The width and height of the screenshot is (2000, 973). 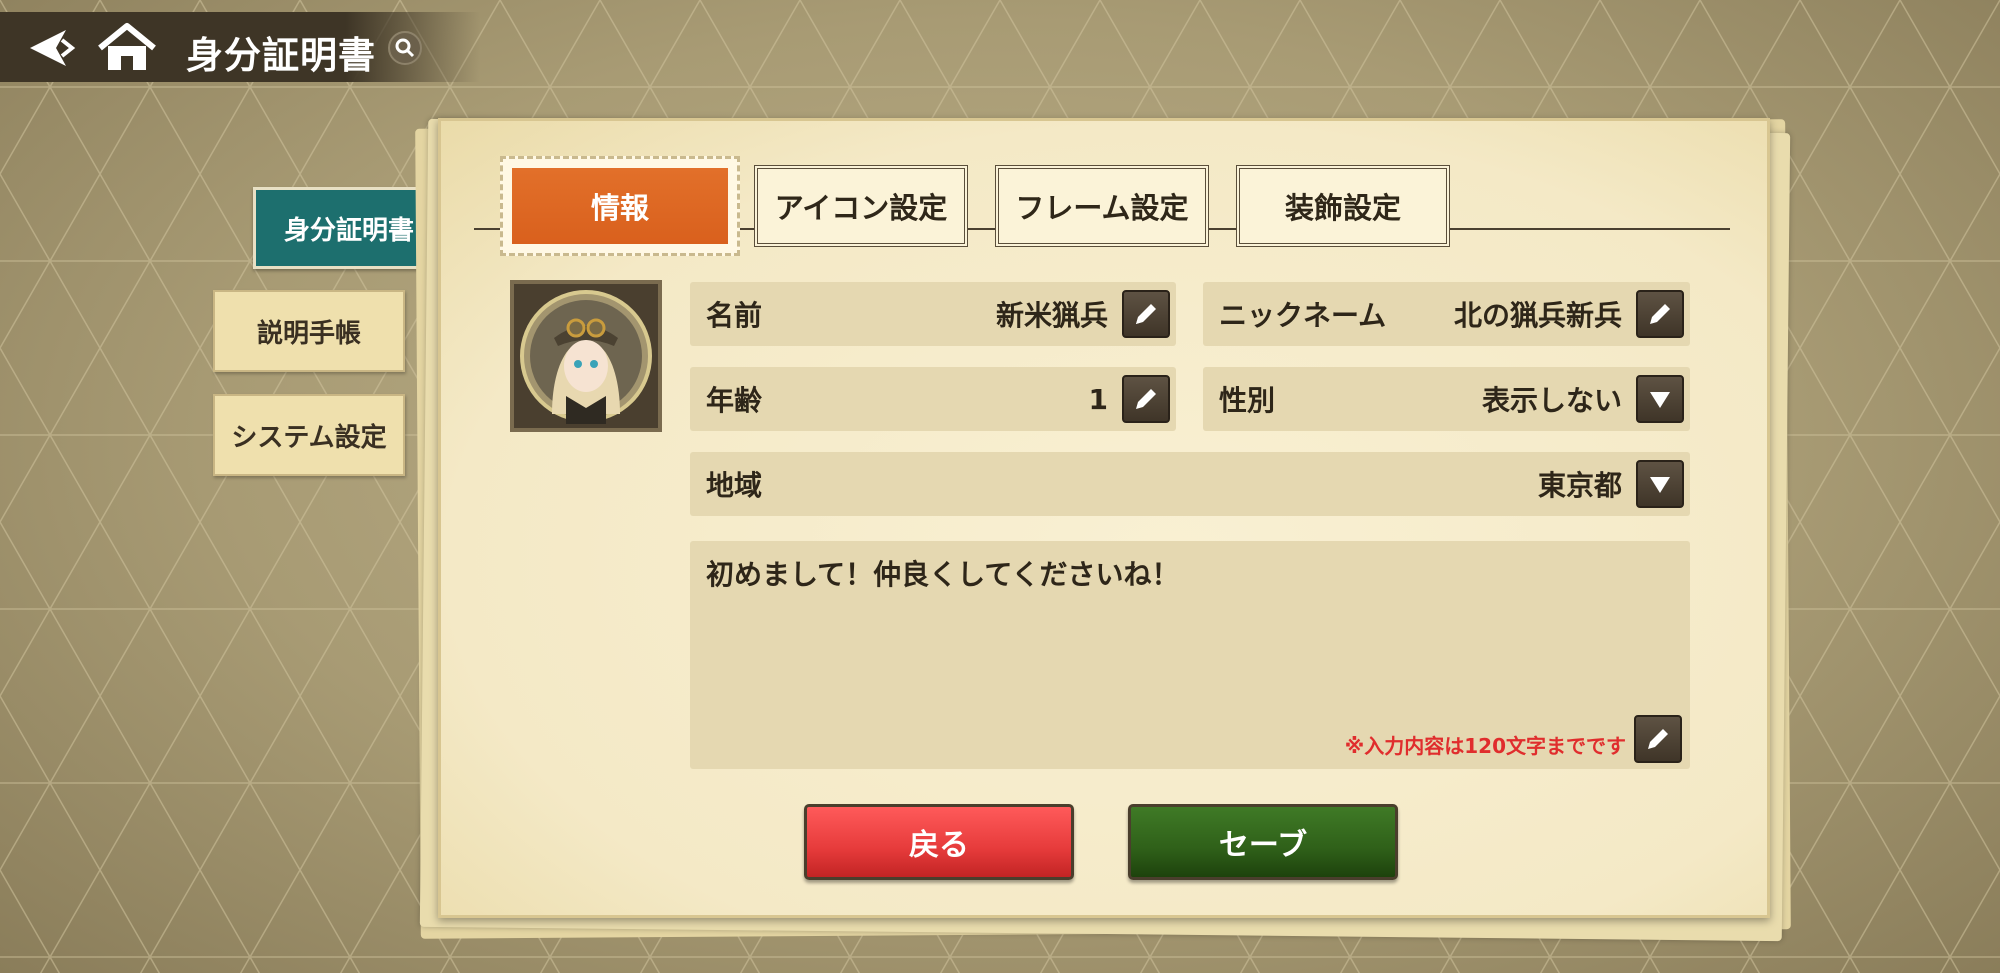 What do you see at coordinates (943, 574) in the screenshot?
I see `bio-text: 初めまして！仲良くしてくださいね！` at bounding box center [943, 574].